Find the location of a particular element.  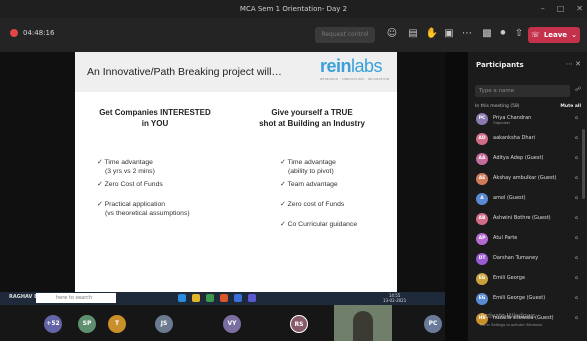

word-icon is located at coordinates (238, 298).